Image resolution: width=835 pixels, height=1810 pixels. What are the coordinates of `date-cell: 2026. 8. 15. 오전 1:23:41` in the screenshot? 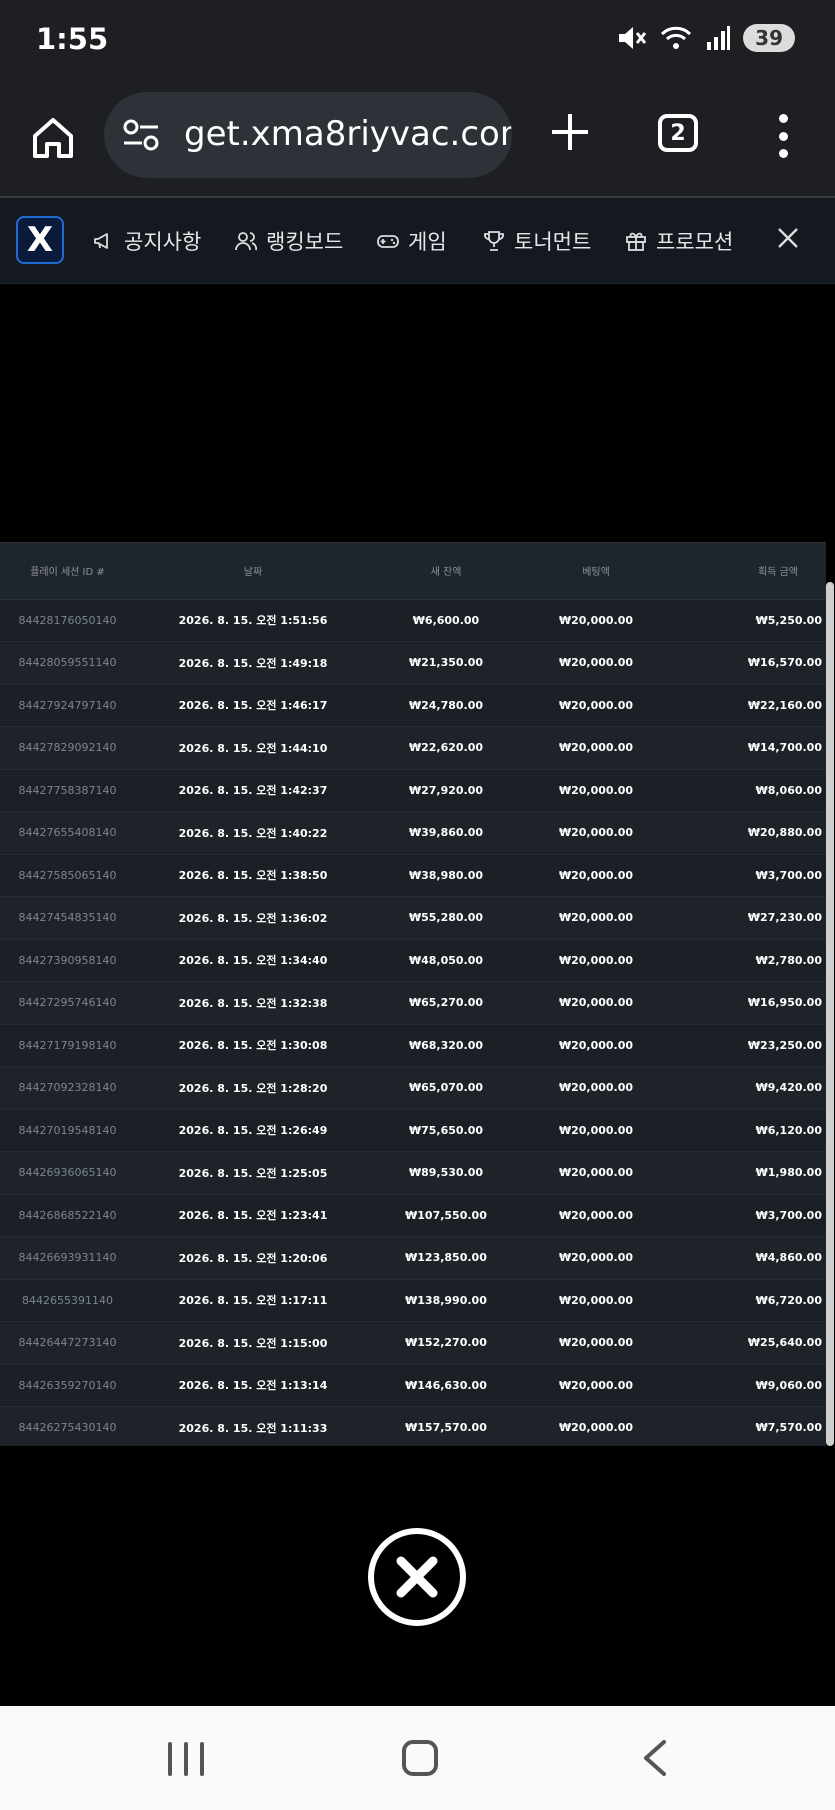 It's located at (253, 1215).